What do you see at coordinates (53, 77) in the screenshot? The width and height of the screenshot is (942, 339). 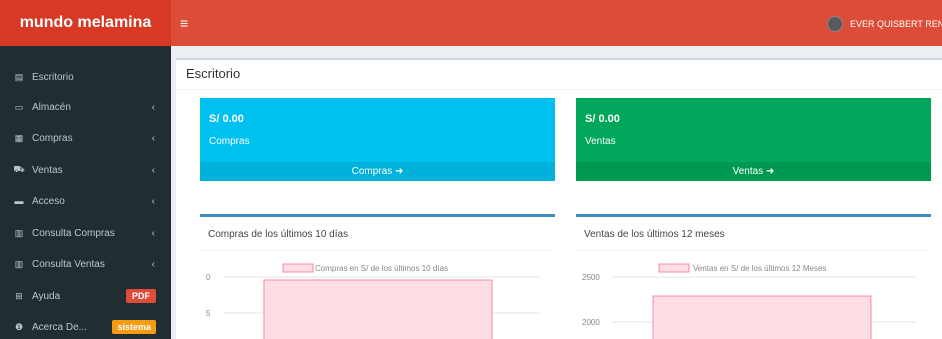 I see `sidebar-item-label: Escritorio` at bounding box center [53, 77].